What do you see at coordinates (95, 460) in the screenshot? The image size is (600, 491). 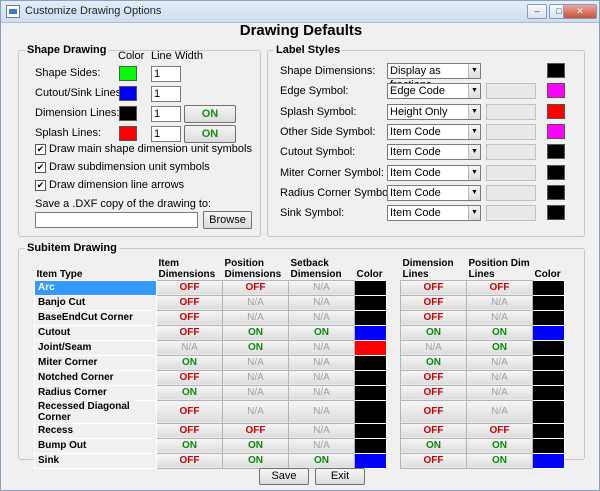 I see `item-type-cell: Sink` at bounding box center [95, 460].